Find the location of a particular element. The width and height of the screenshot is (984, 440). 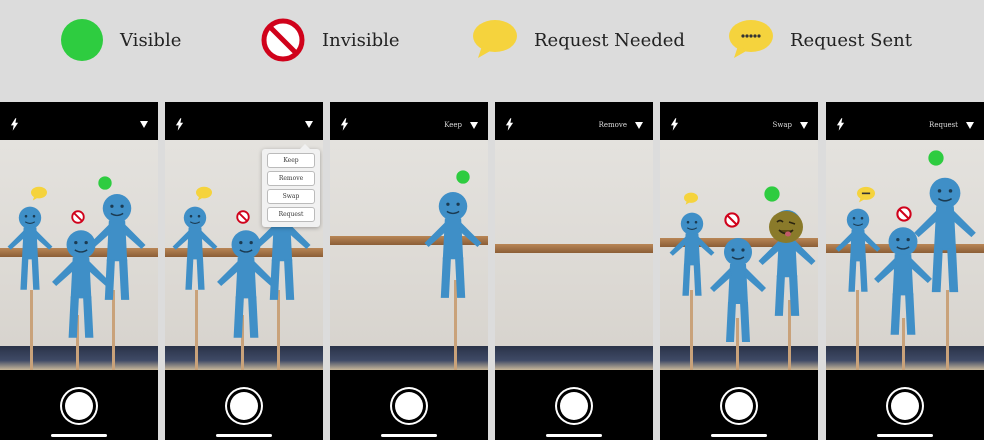

camera-top-bar: Swap is located at coordinates (739, 121).